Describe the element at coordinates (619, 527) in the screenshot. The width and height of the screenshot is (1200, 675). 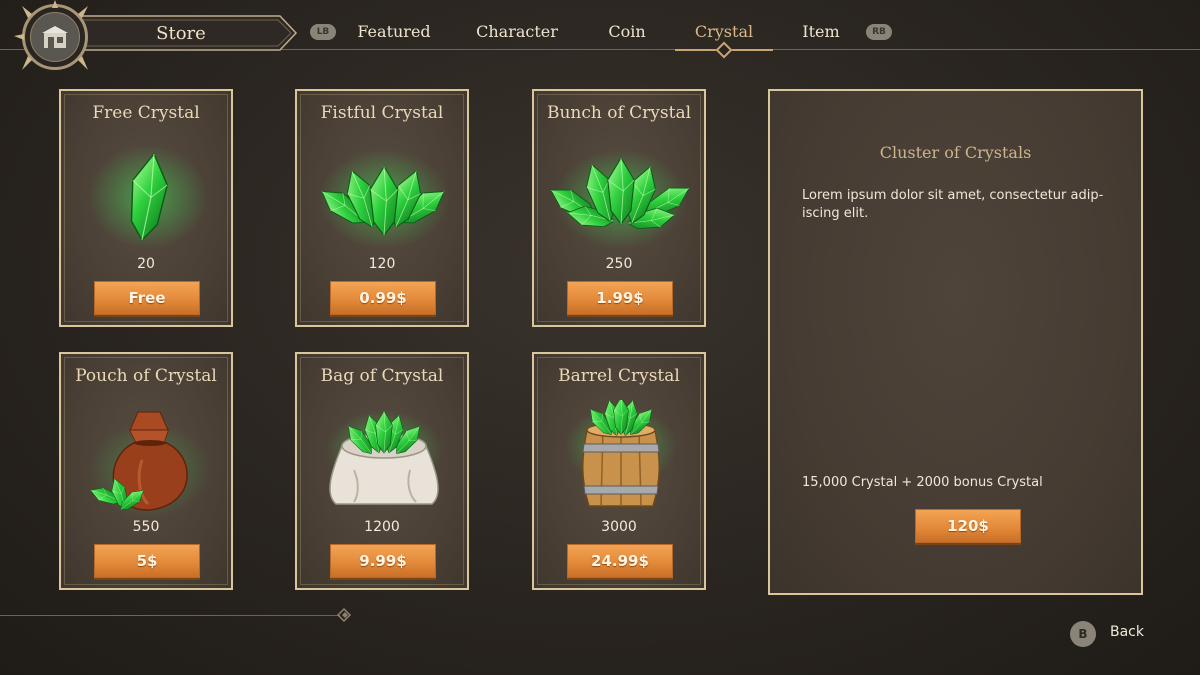
I see `product-amount: 3000` at that location.